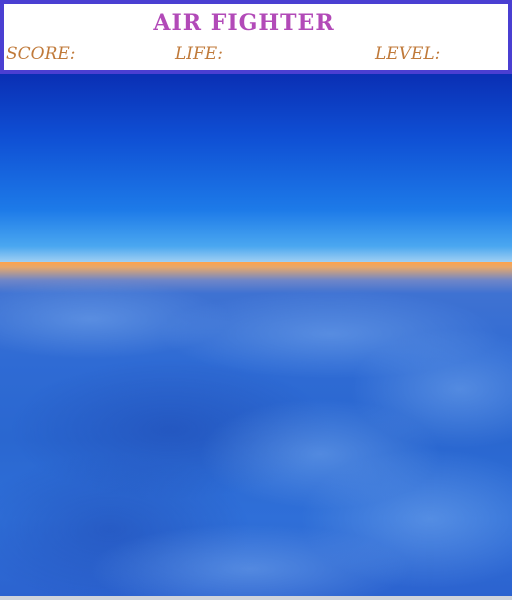 The image size is (512, 600). I want to click on score-label: SCORE:, so click(41, 54).